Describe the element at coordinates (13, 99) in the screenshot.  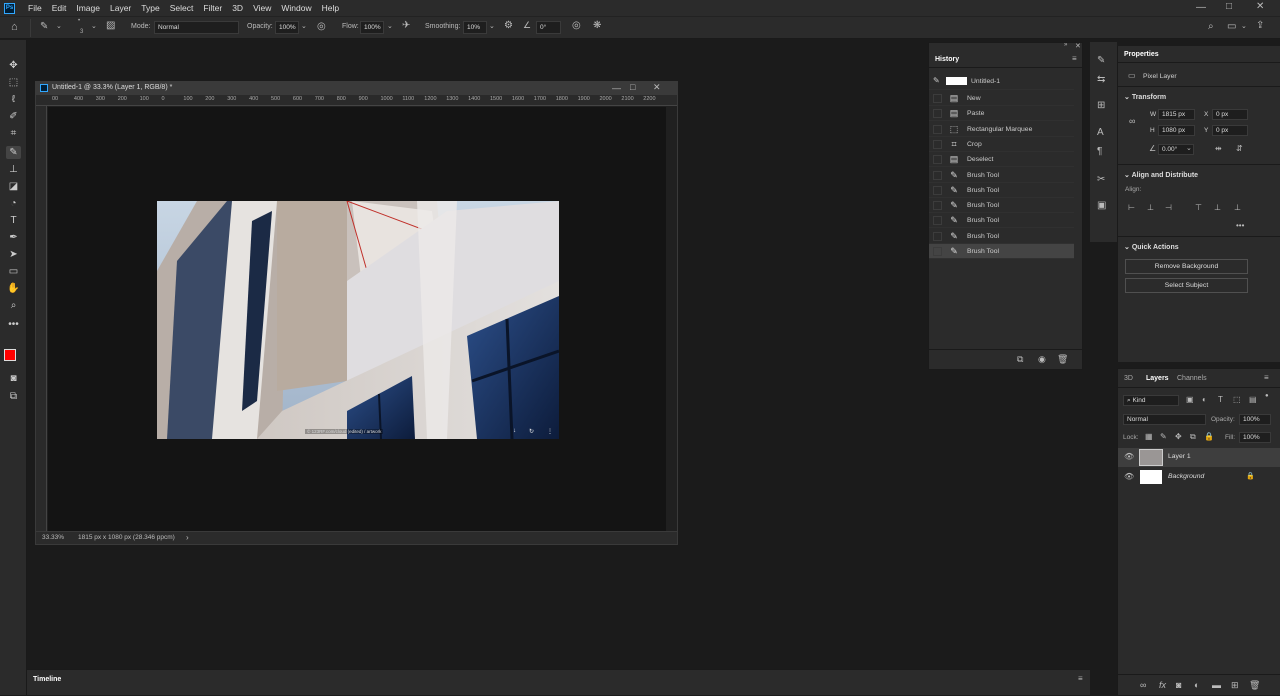
I see `lasso-tool-icon: ℓ` at that location.